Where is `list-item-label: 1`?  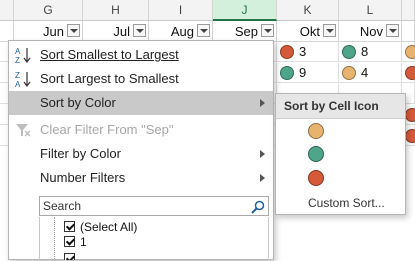 list-item-label: 1 is located at coordinates (83, 242).